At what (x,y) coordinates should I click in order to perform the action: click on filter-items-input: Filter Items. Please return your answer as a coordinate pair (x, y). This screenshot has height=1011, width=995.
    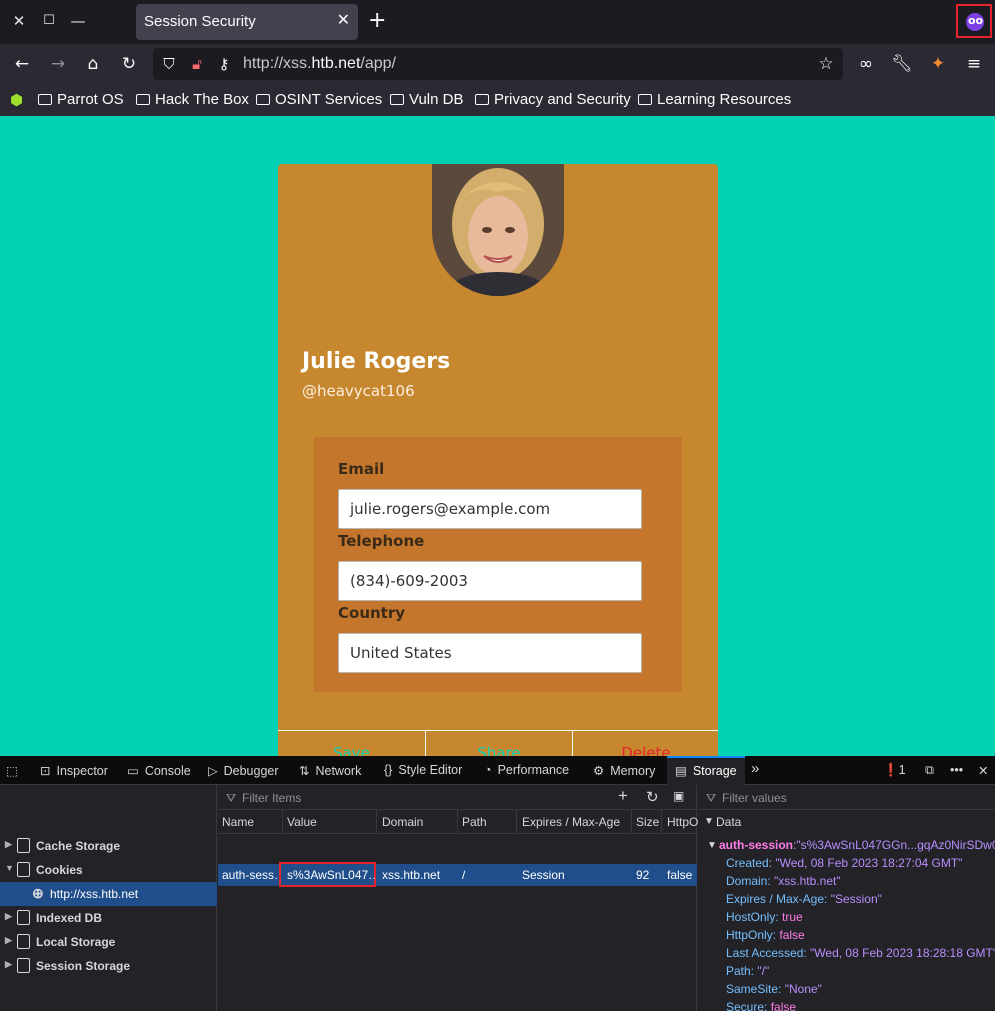
    Looking at the image, I should click on (271, 798).